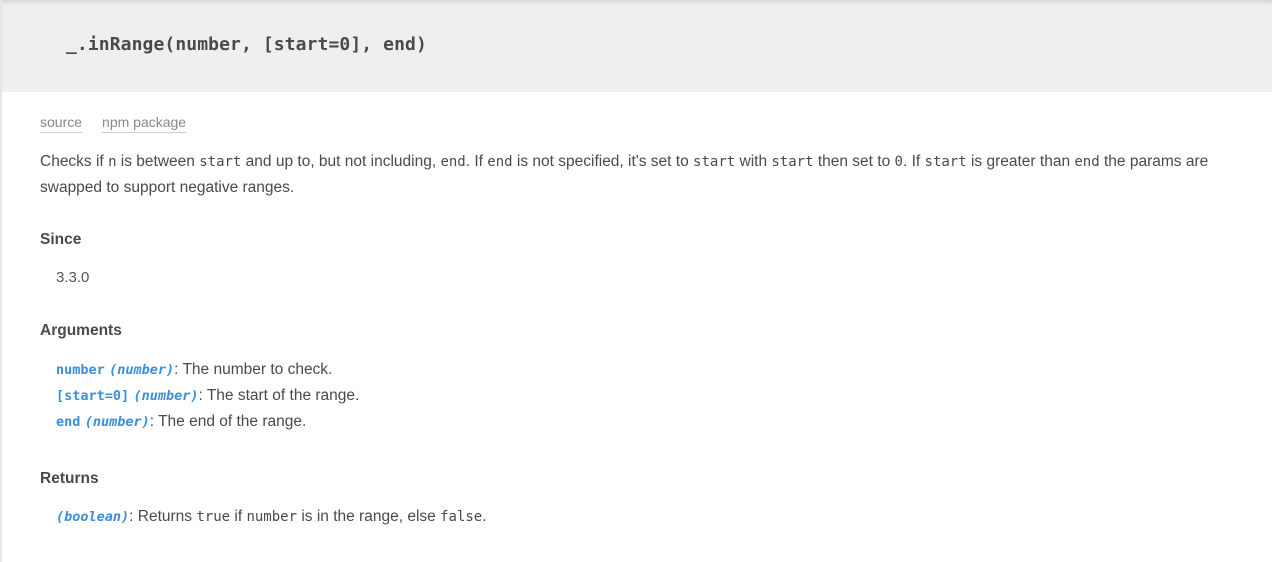 The height and width of the screenshot is (562, 1272). I want to click on arguments-heading: Arguments, so click(81, 330).